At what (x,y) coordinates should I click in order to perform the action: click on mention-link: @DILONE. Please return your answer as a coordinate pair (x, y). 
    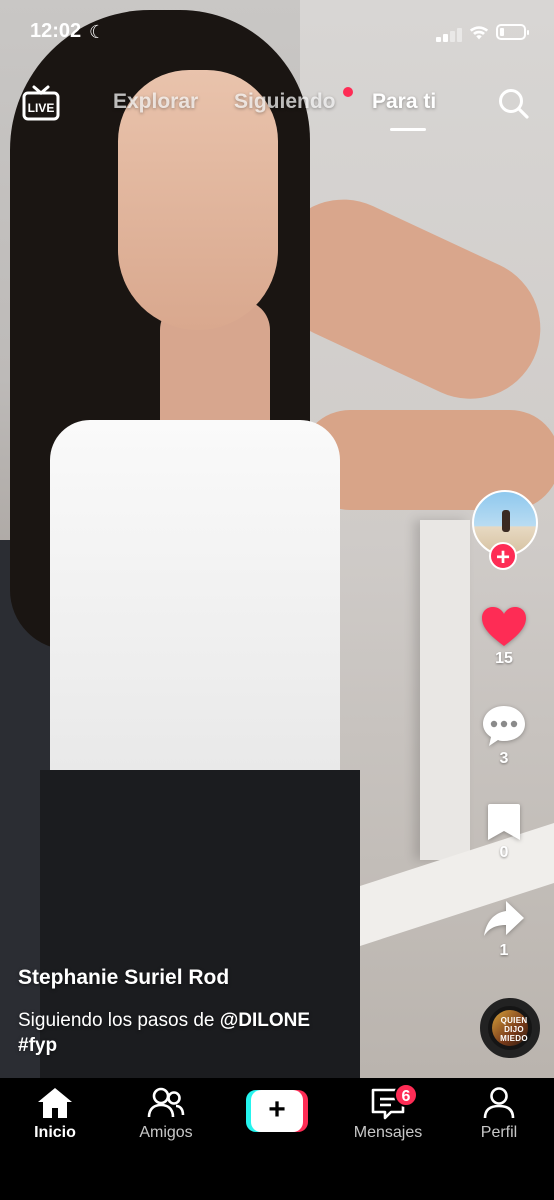
    Looking at the image, I should click on (265, 1020).